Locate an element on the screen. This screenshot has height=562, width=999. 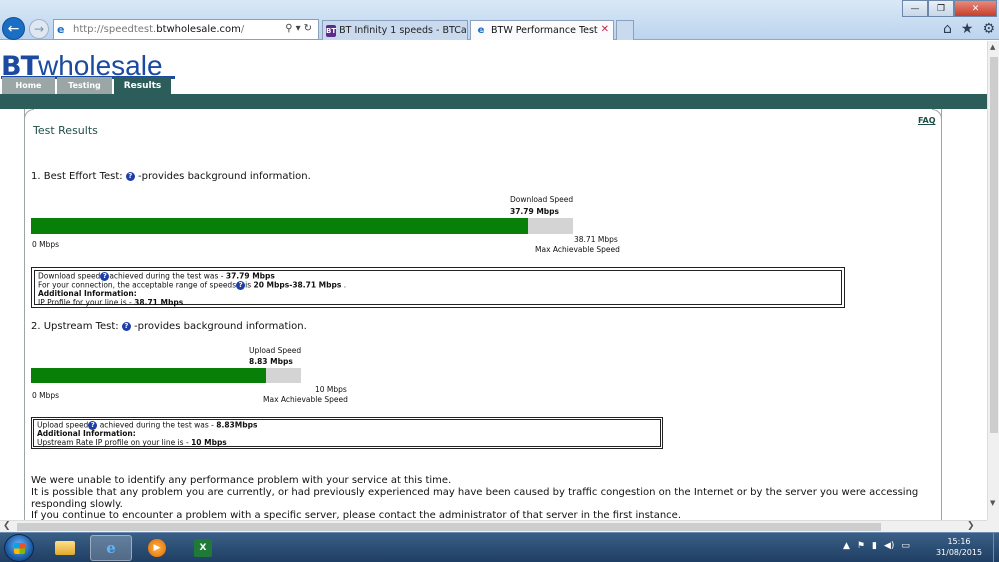
upstream-heading-text: 2. Upstream Test: is located at coordinates (75, 326).